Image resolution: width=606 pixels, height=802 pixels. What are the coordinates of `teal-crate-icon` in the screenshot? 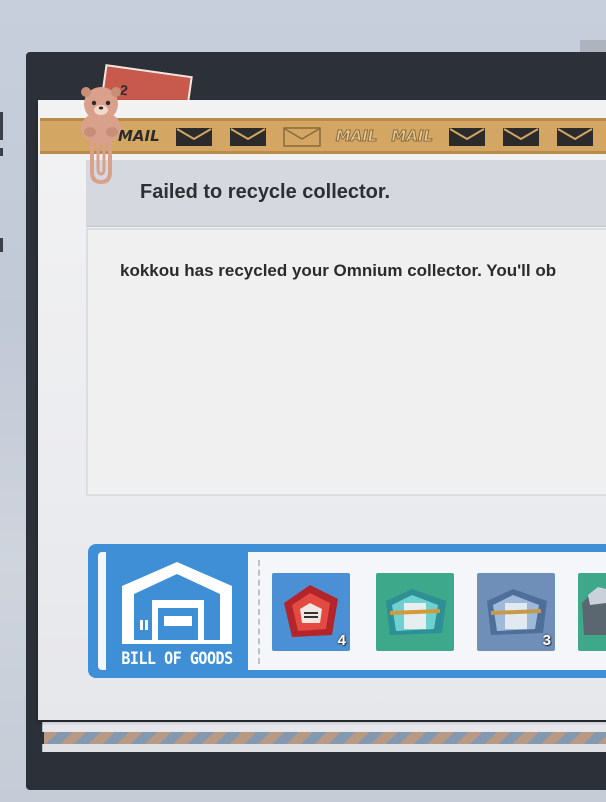 It's located at (416, 612).